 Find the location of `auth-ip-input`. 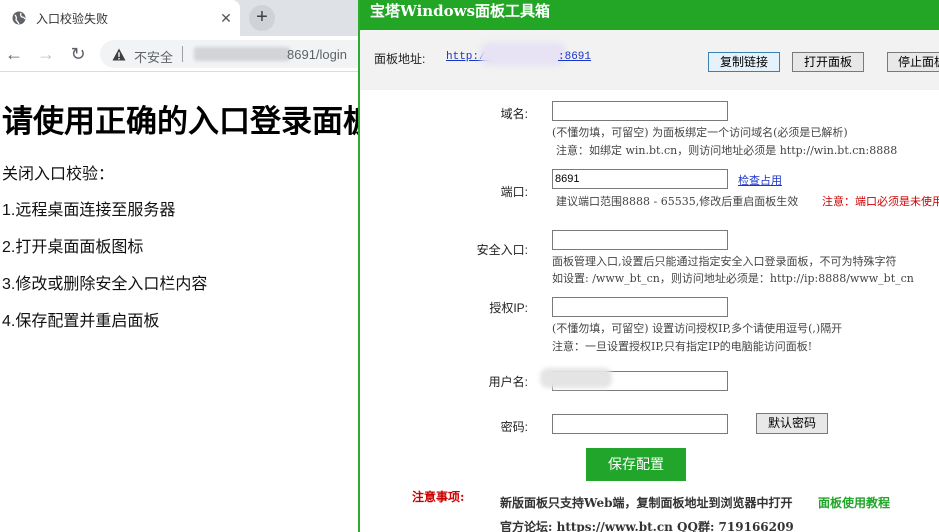

auth-ip-input is located at coordinates (640, 307).